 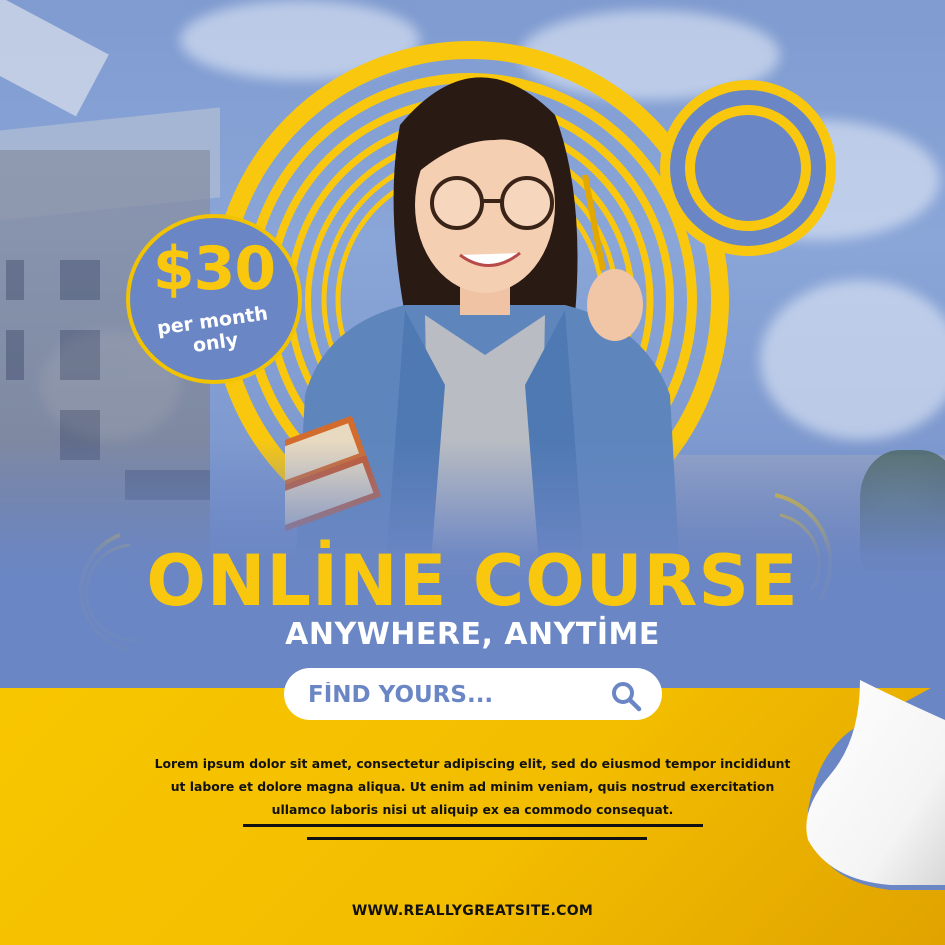 I want to click on headline: ONLİNE COURSE, so click(x=472, y=581).